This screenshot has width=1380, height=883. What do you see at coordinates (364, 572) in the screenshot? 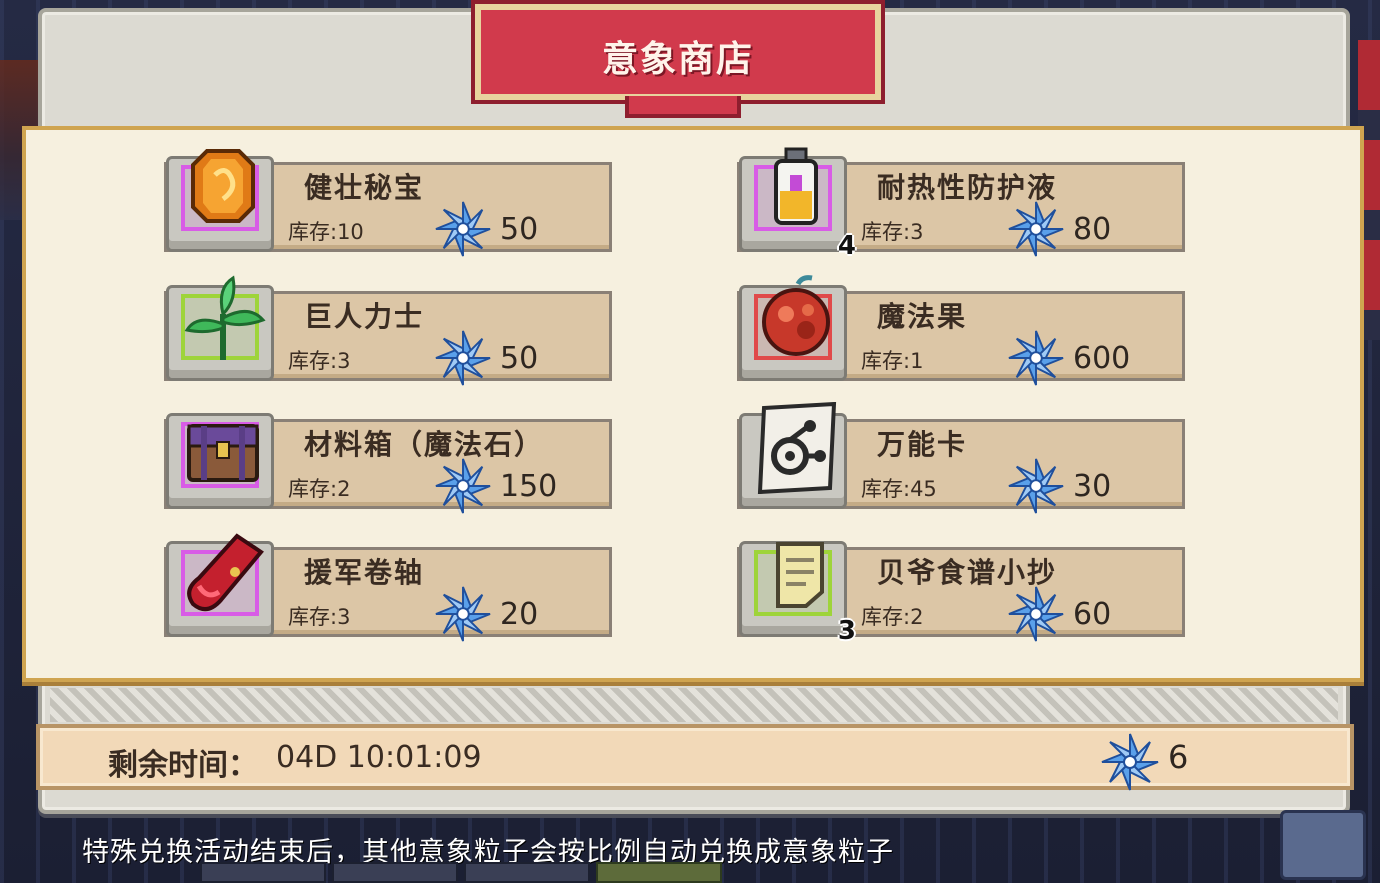
I see `item-name: 援军卷轴` at bounding box center [364, 572].